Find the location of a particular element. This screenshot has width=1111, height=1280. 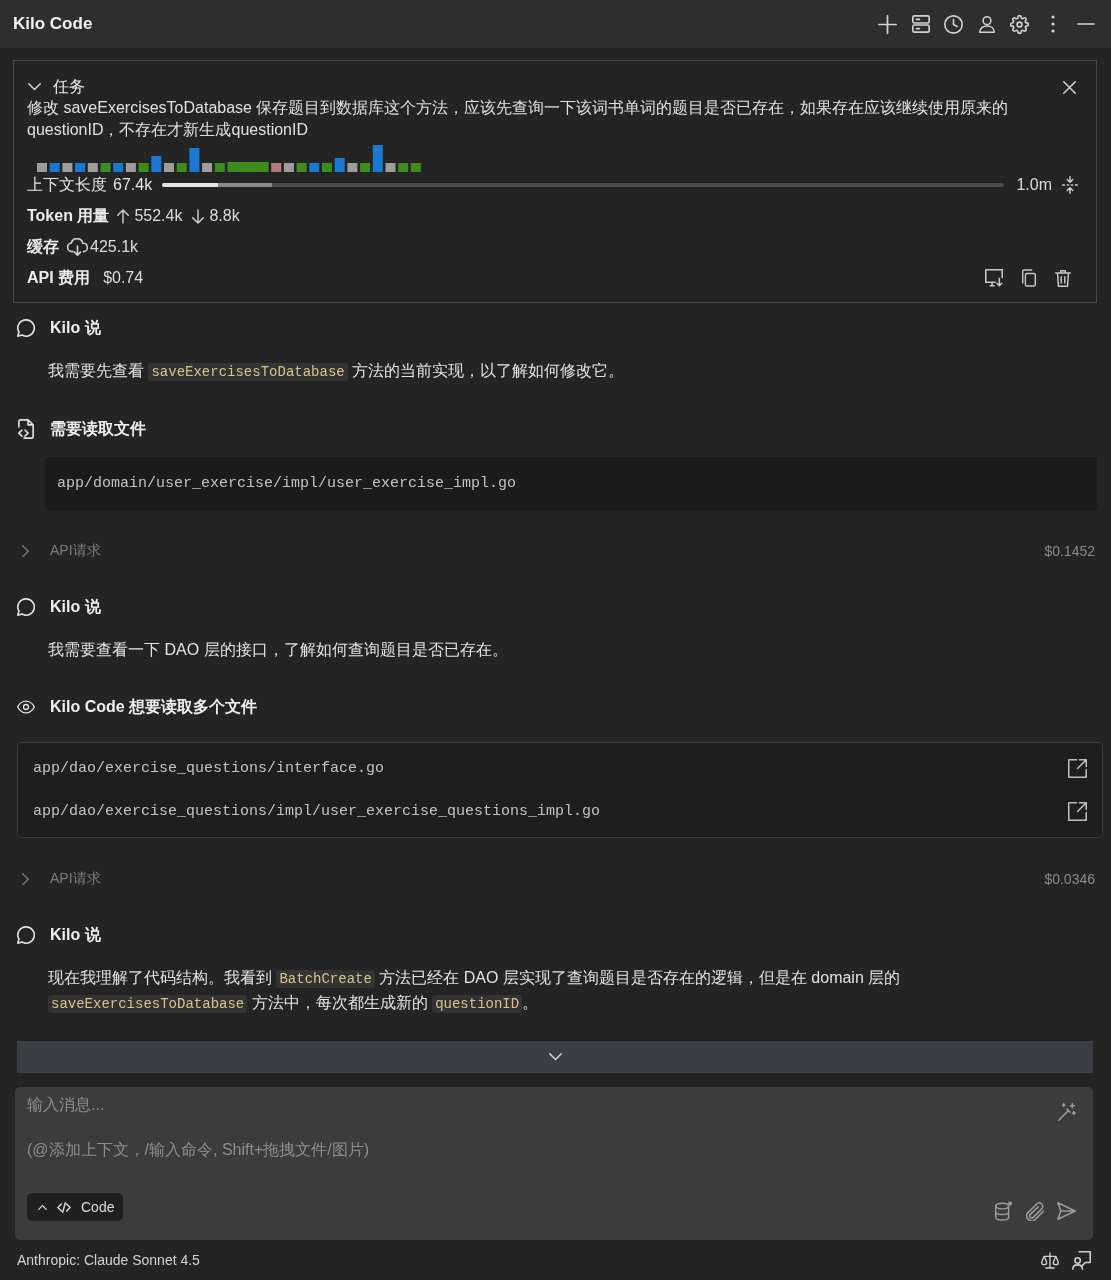

token-count: 552.4k is located at coordinates (158, 216).